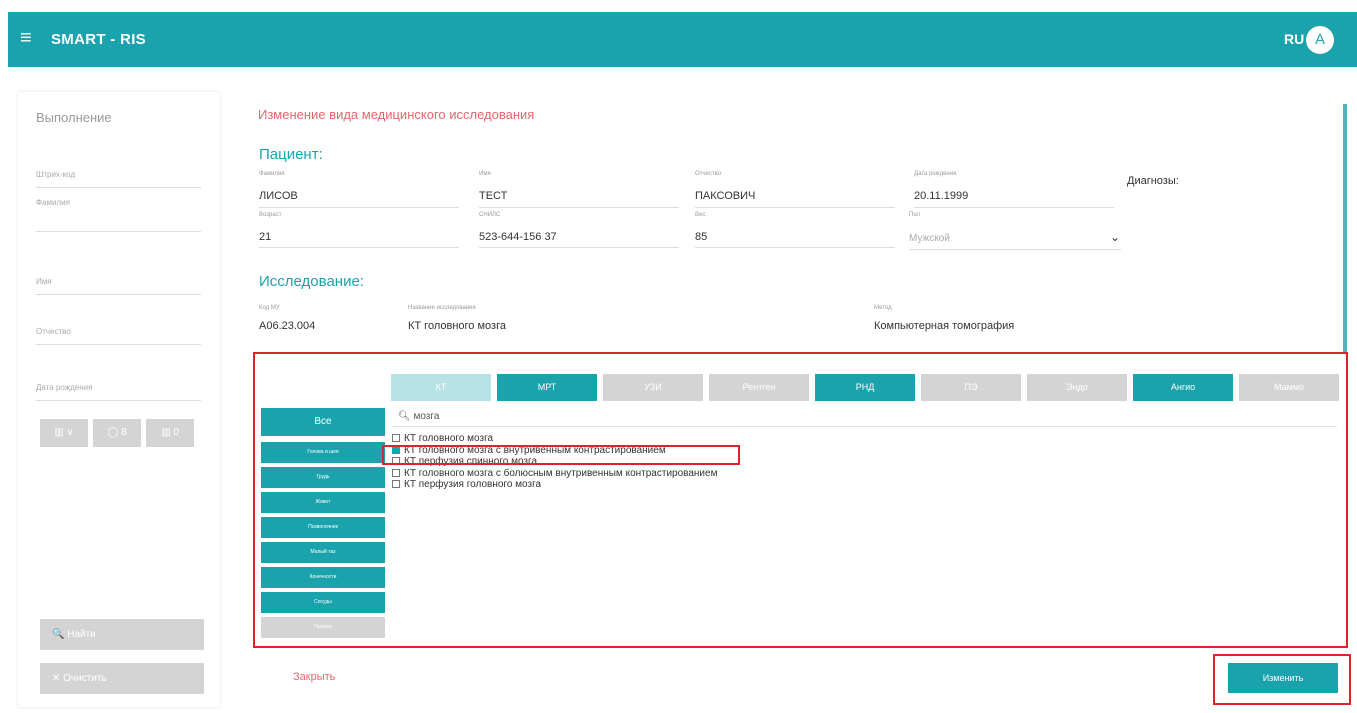 This screenshot has height=713, width=1357. What do you see at coordinates (426, 416) in the screenshot?
I see `search-value: мозга` at bounding box center [426, 416].